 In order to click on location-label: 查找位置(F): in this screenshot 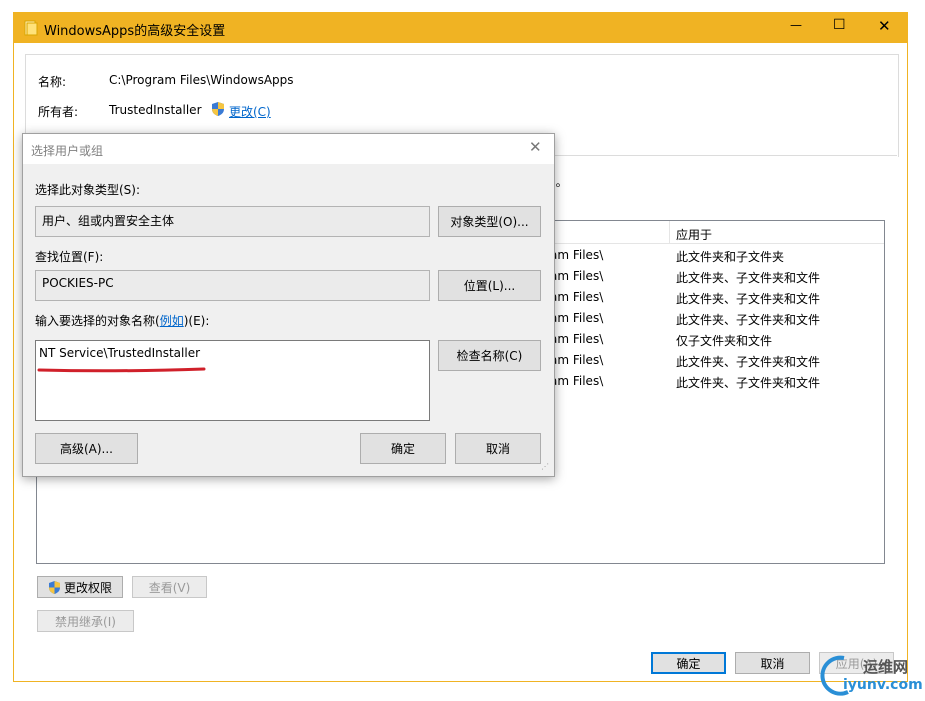, I will do `click(69, 257)`.